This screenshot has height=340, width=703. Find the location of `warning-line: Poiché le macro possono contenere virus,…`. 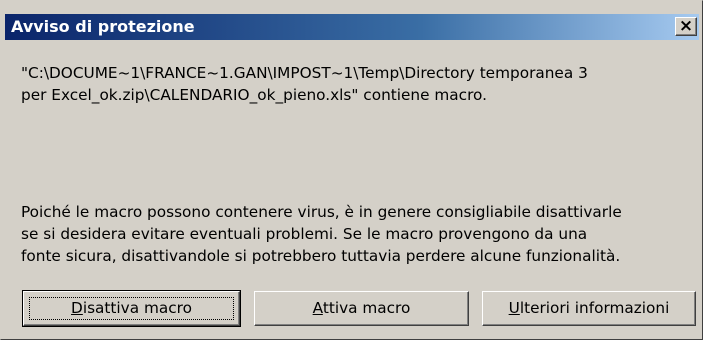

warning-line: Poiché le macro possono contenere virus,… is located at coordinates (321, 212).